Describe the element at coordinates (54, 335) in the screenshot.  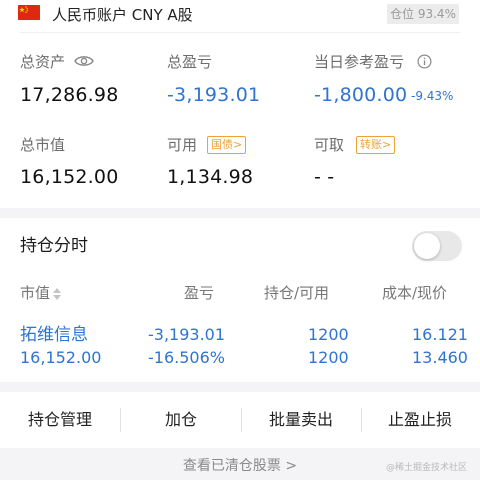
I see `stock-name: 拓维信息` at that location.